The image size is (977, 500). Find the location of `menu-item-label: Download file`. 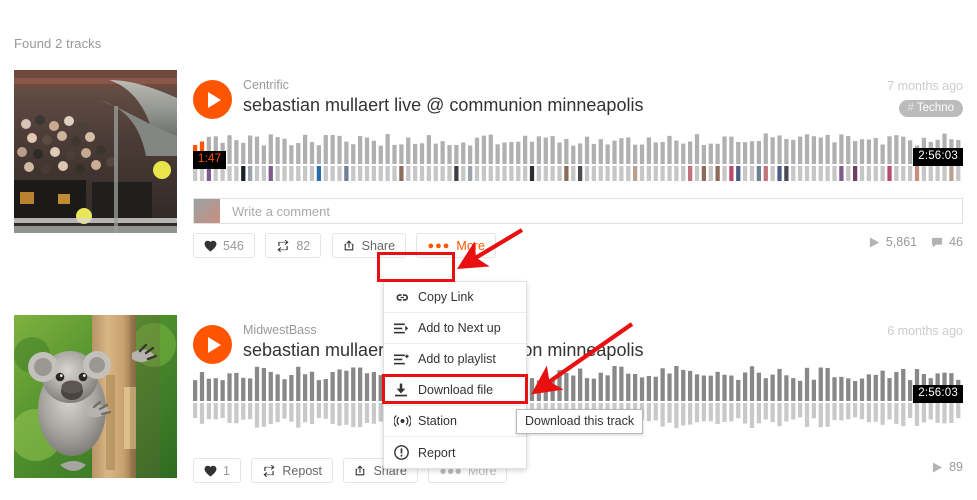

menu-item-label: Download file is located at coordinates (456, 390).